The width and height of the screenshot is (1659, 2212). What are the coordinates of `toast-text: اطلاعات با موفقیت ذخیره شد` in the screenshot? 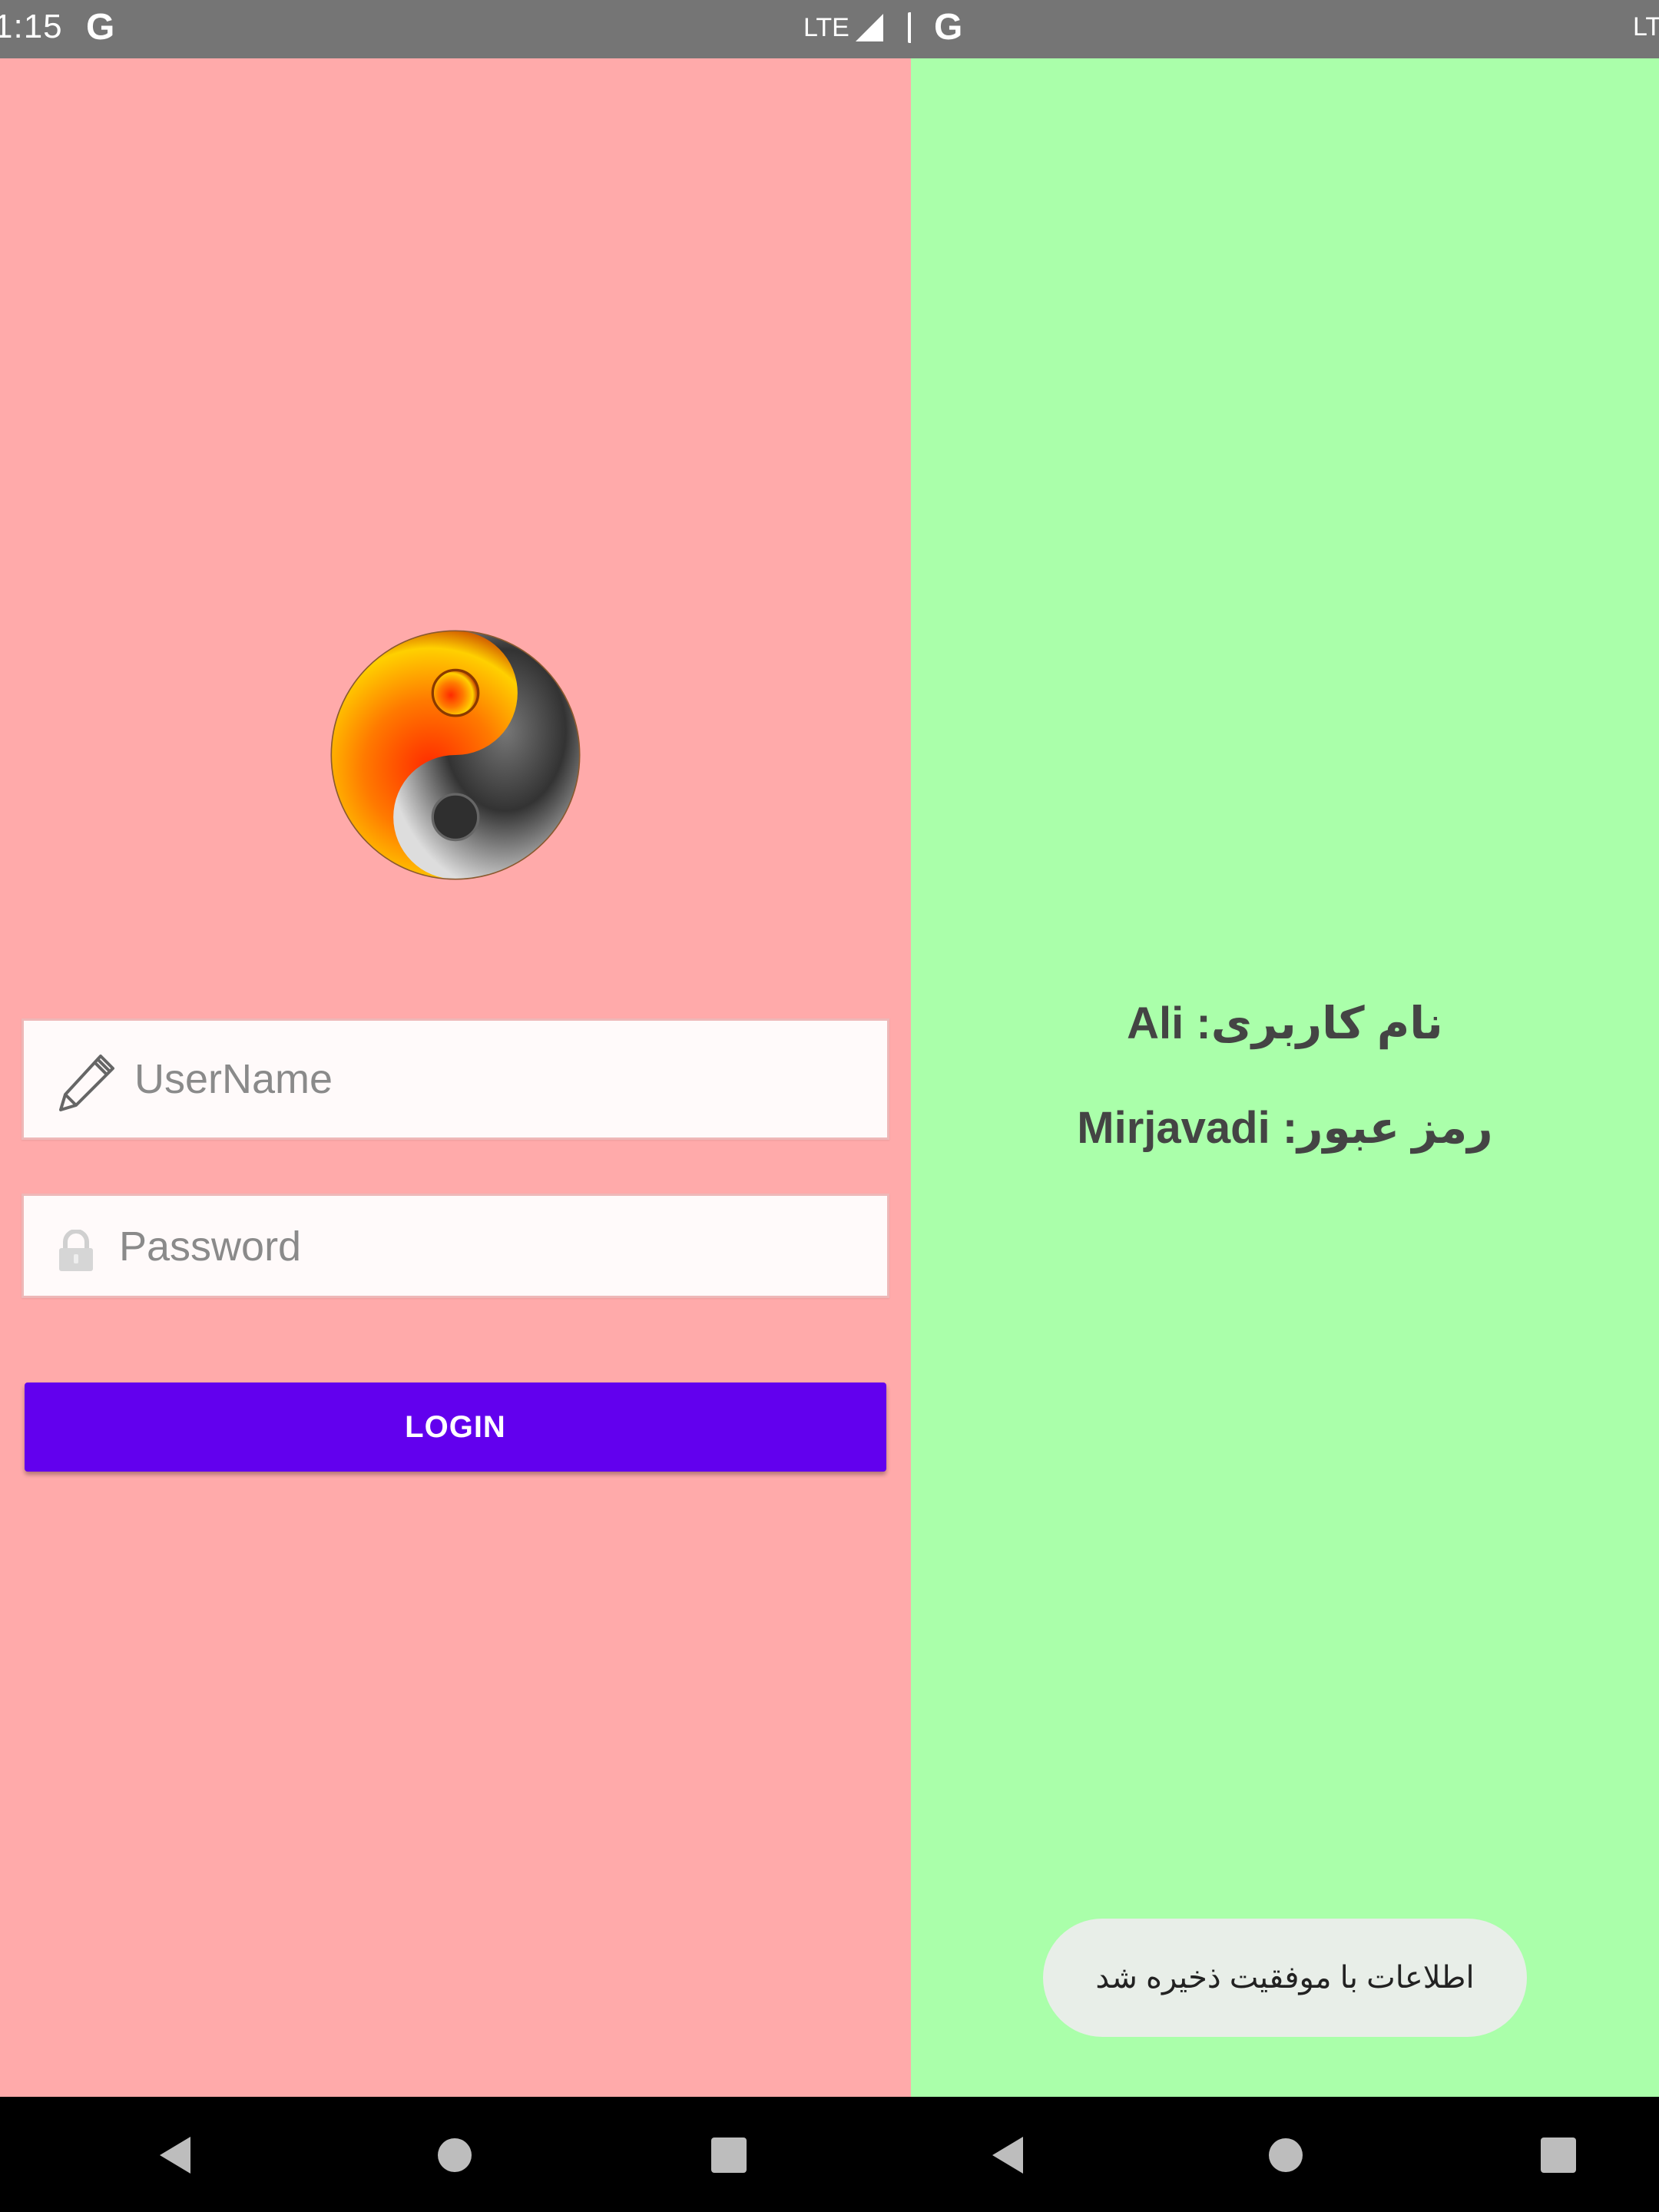 It's located at (1285, 1978).